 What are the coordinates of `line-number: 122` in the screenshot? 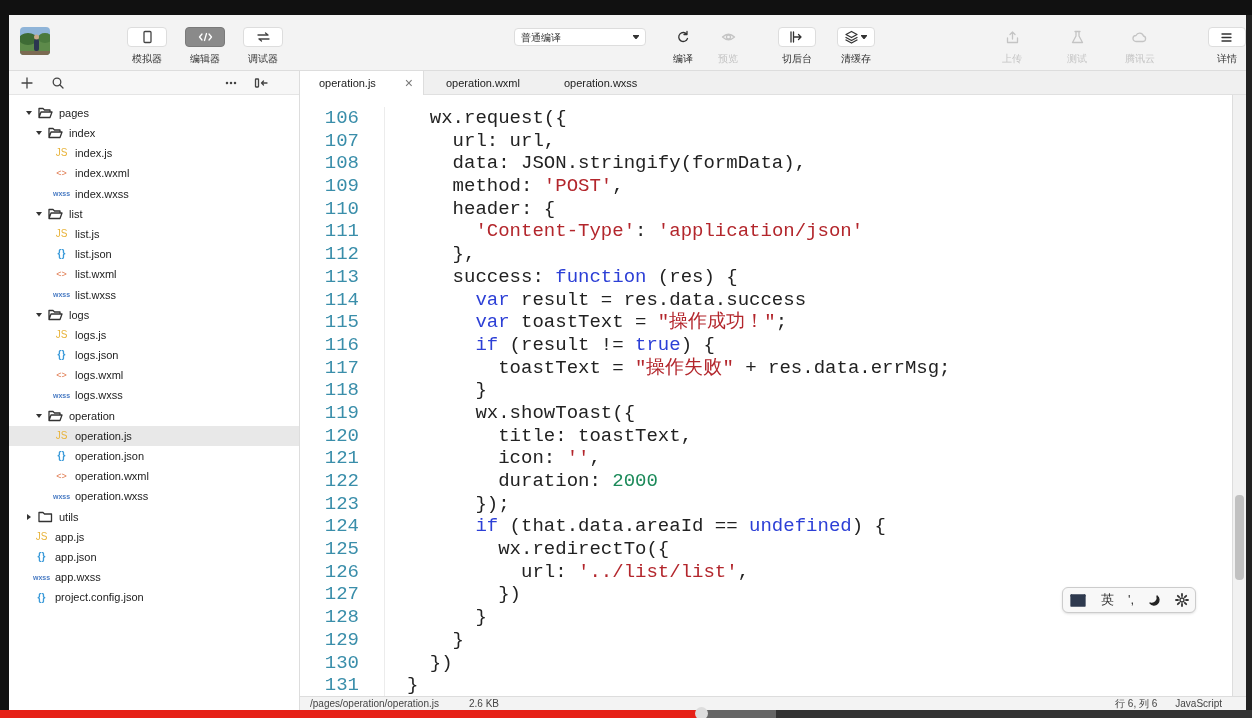 It's located at (341, 481).